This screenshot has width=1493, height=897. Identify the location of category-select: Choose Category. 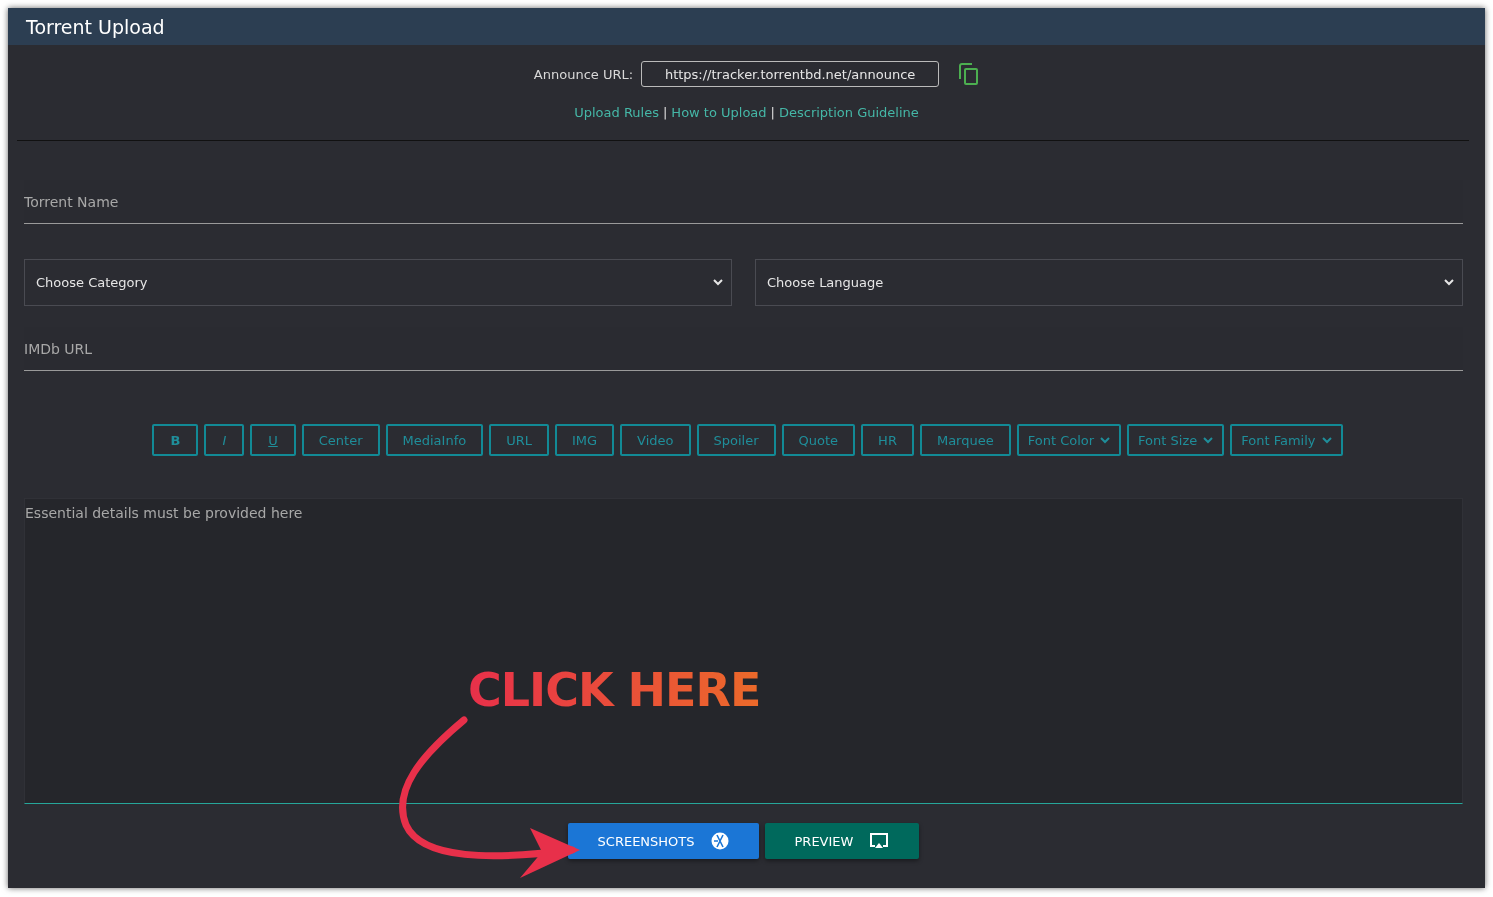
(378, 282).